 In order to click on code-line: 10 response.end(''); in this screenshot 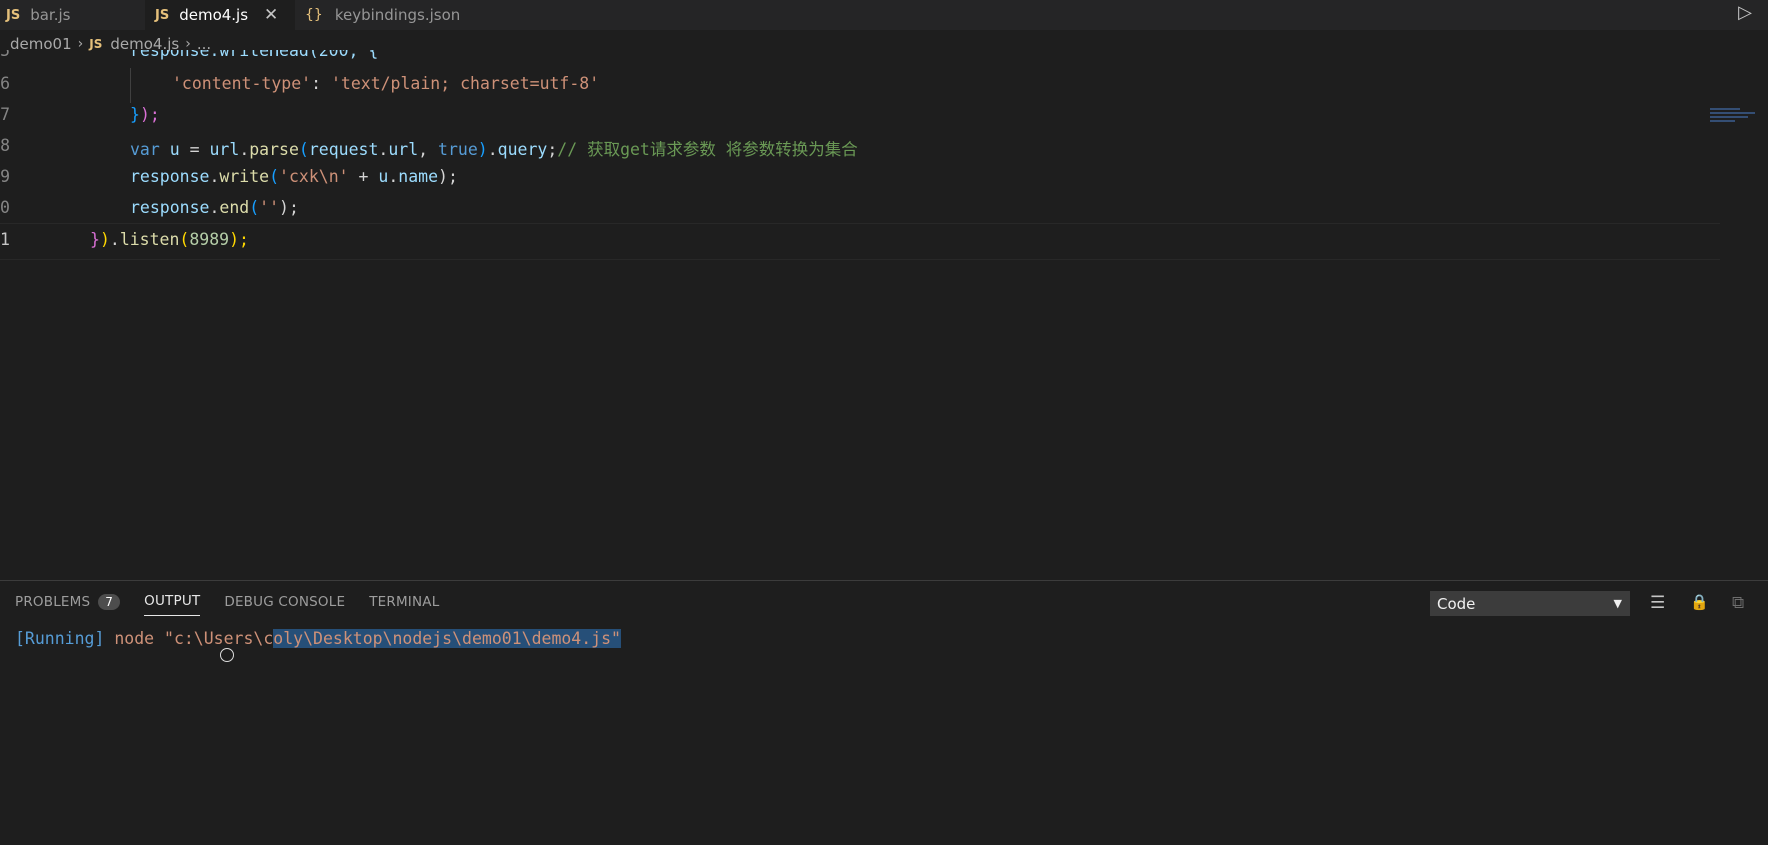, I will do `click(860, 209)`.